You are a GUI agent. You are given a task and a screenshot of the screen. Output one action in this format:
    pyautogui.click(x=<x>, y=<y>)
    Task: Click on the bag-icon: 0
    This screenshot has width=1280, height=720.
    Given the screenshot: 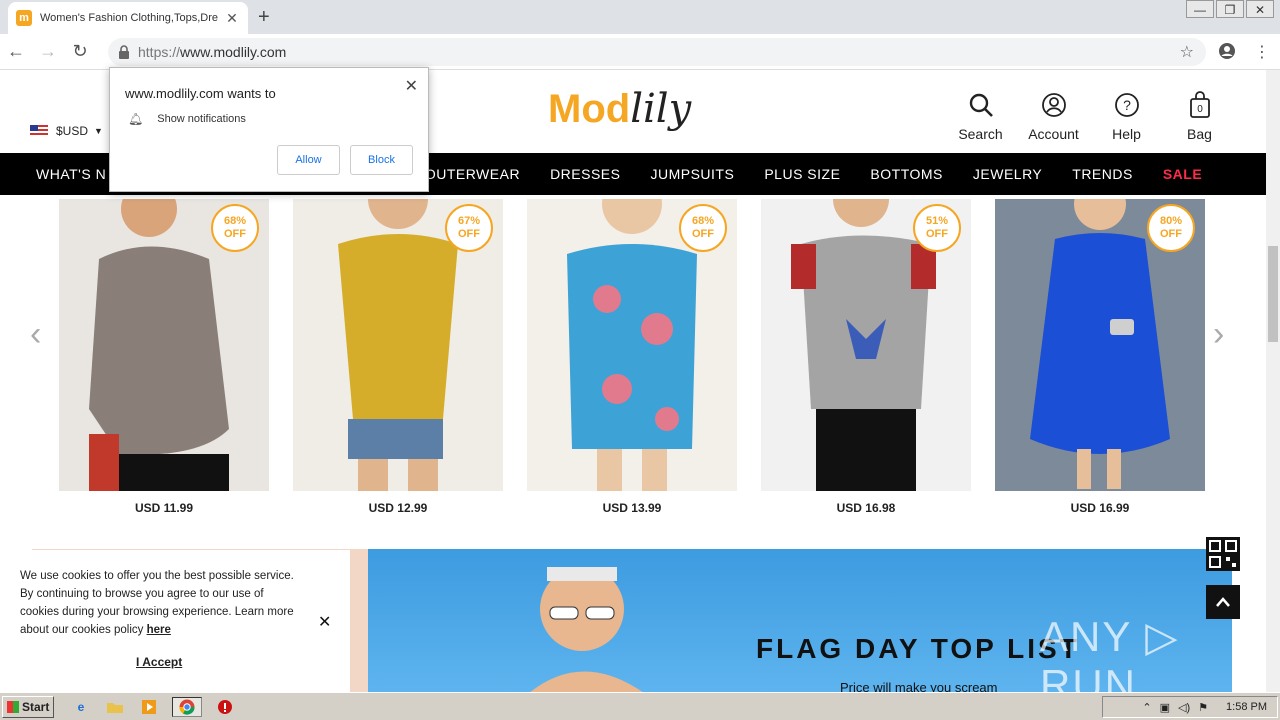 What is the action you would take?
    pyautogui.click(x=1199, y=104)
    